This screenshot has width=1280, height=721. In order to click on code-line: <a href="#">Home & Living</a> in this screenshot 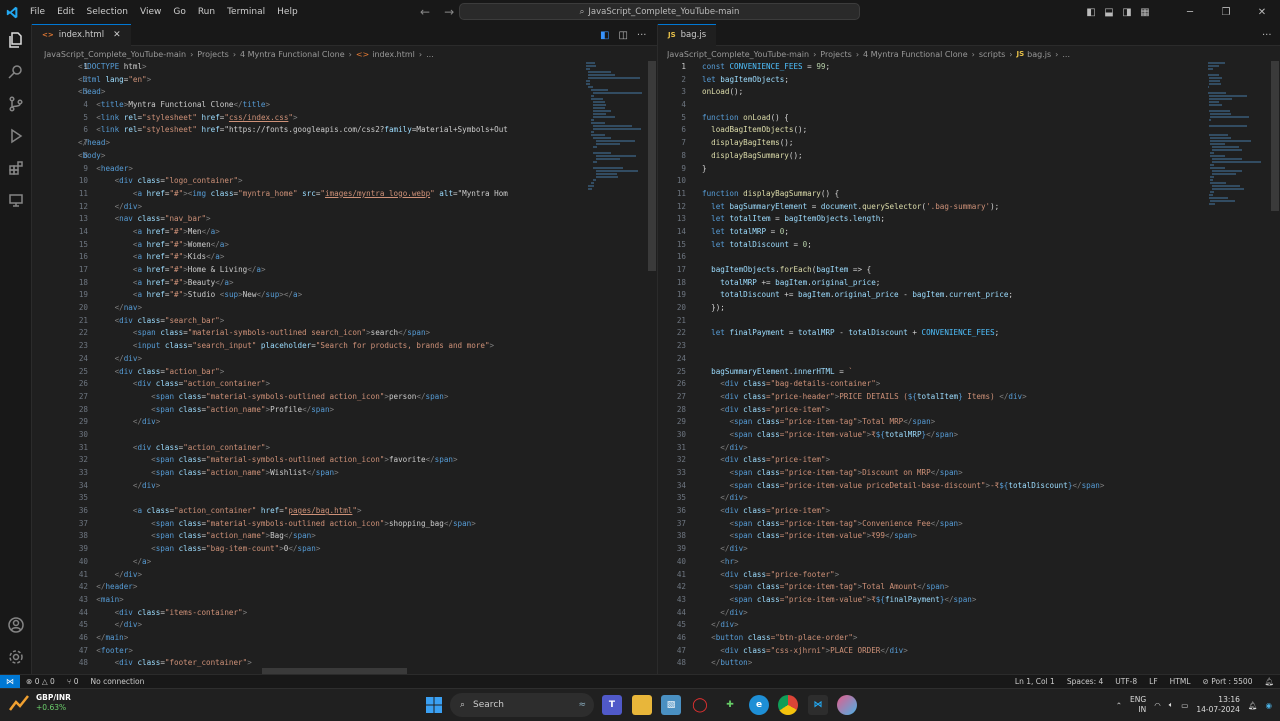, I will do `click(329, 270)`.